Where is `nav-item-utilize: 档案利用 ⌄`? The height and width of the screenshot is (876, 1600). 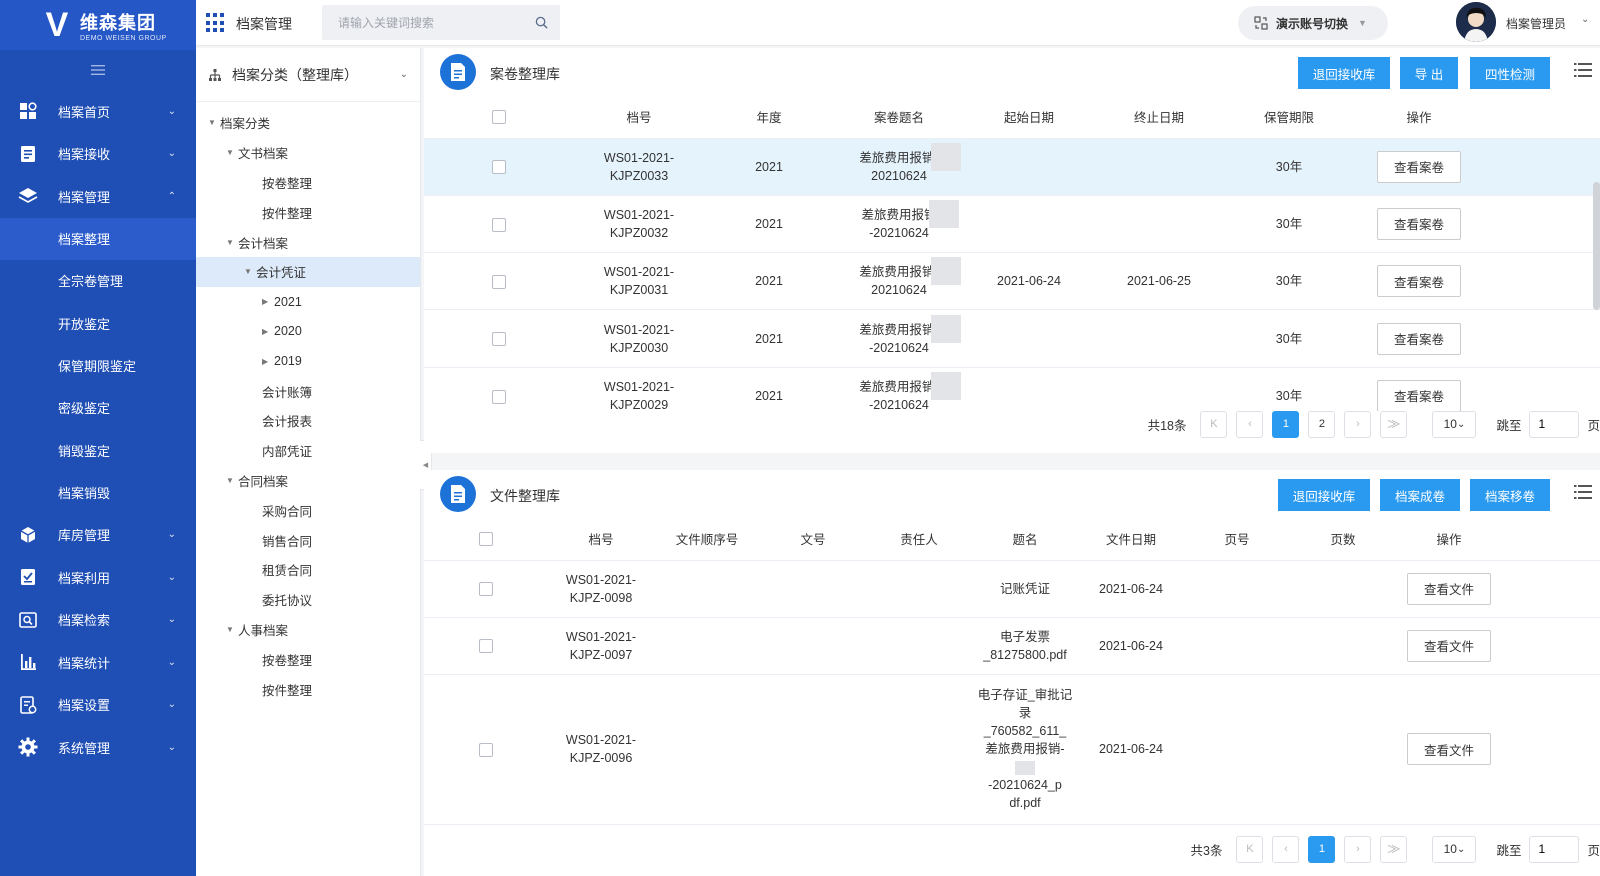
nav-item-utilize: 档案利用 ⌄ is located at coordinates (98, 577).